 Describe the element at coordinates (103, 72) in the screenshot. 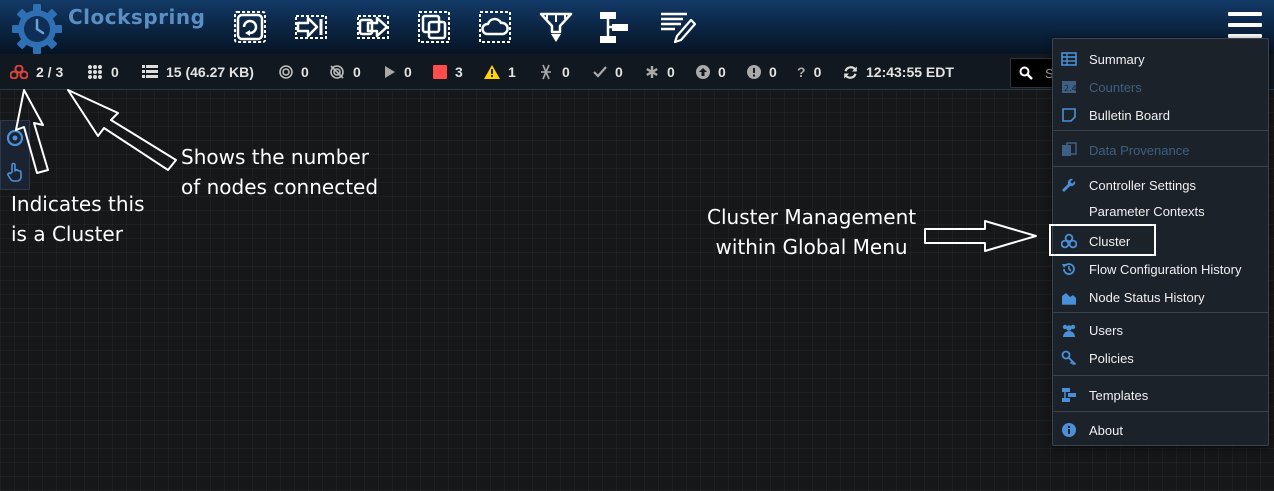

I see `transmitting-status: 0` at that location.